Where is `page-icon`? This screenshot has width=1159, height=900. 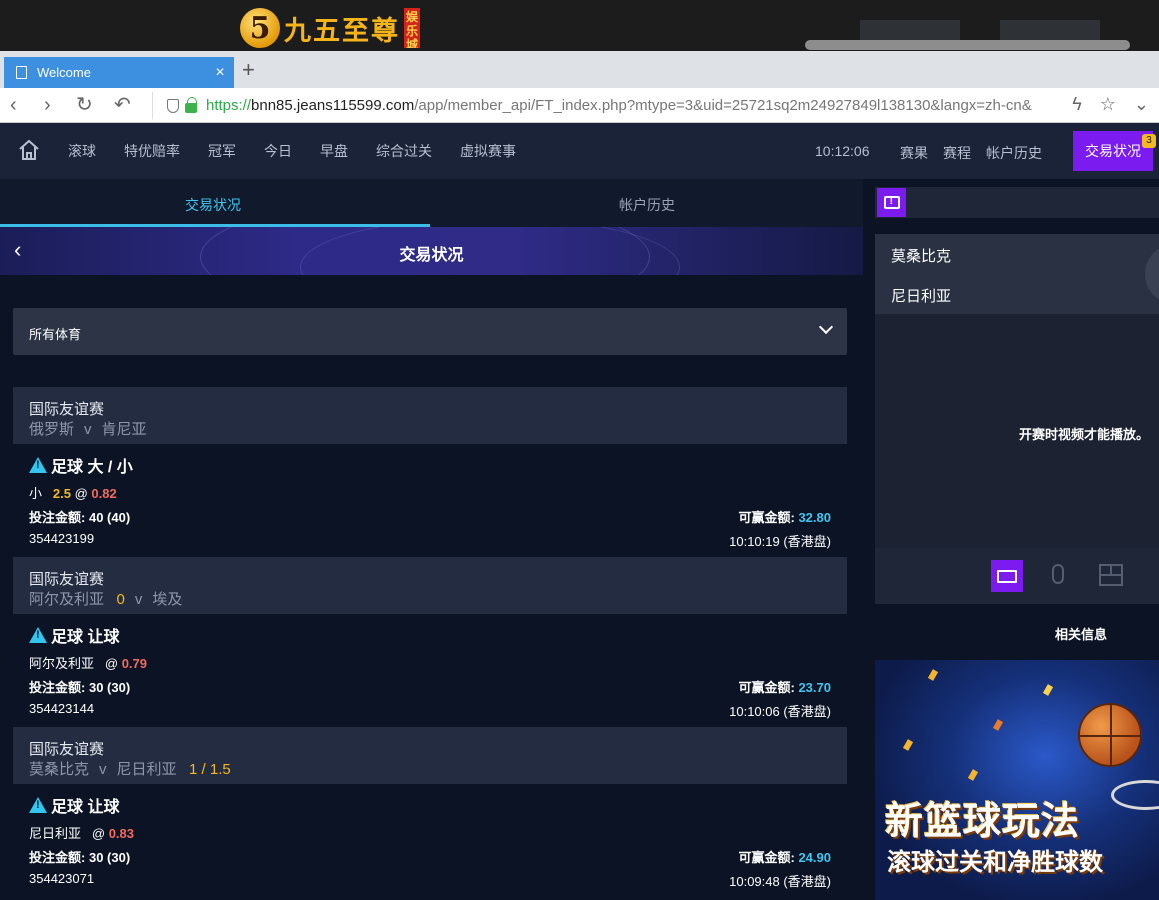 page-icon is located at coordinates (21, 72).